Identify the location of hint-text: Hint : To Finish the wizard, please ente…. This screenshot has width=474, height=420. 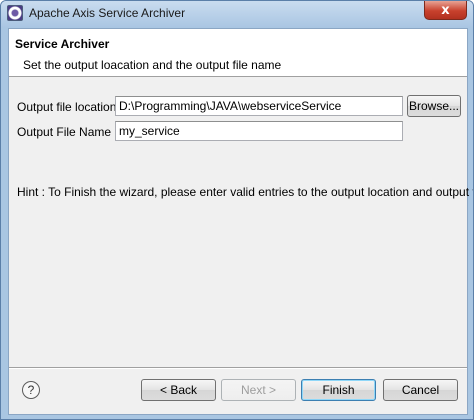
(245, 192).